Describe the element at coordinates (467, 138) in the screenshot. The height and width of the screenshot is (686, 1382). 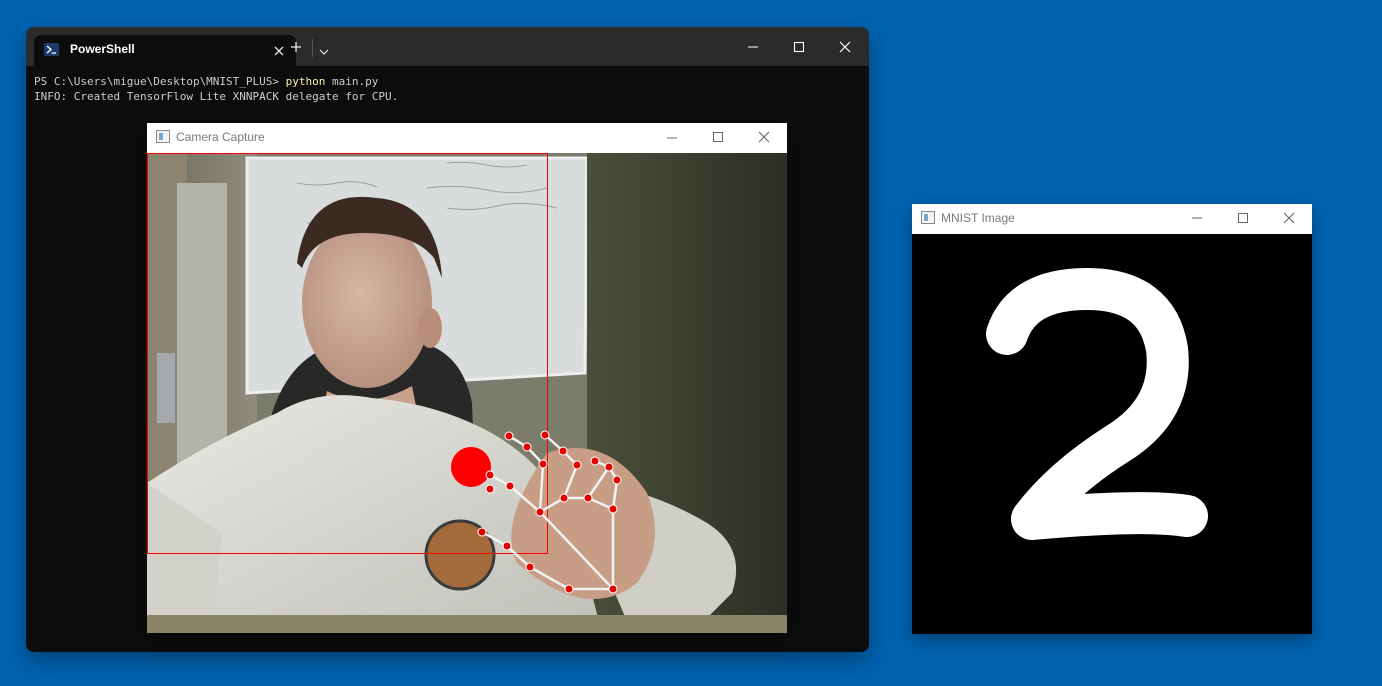
I see `camera-titlebar: Camera Capture` at that location.